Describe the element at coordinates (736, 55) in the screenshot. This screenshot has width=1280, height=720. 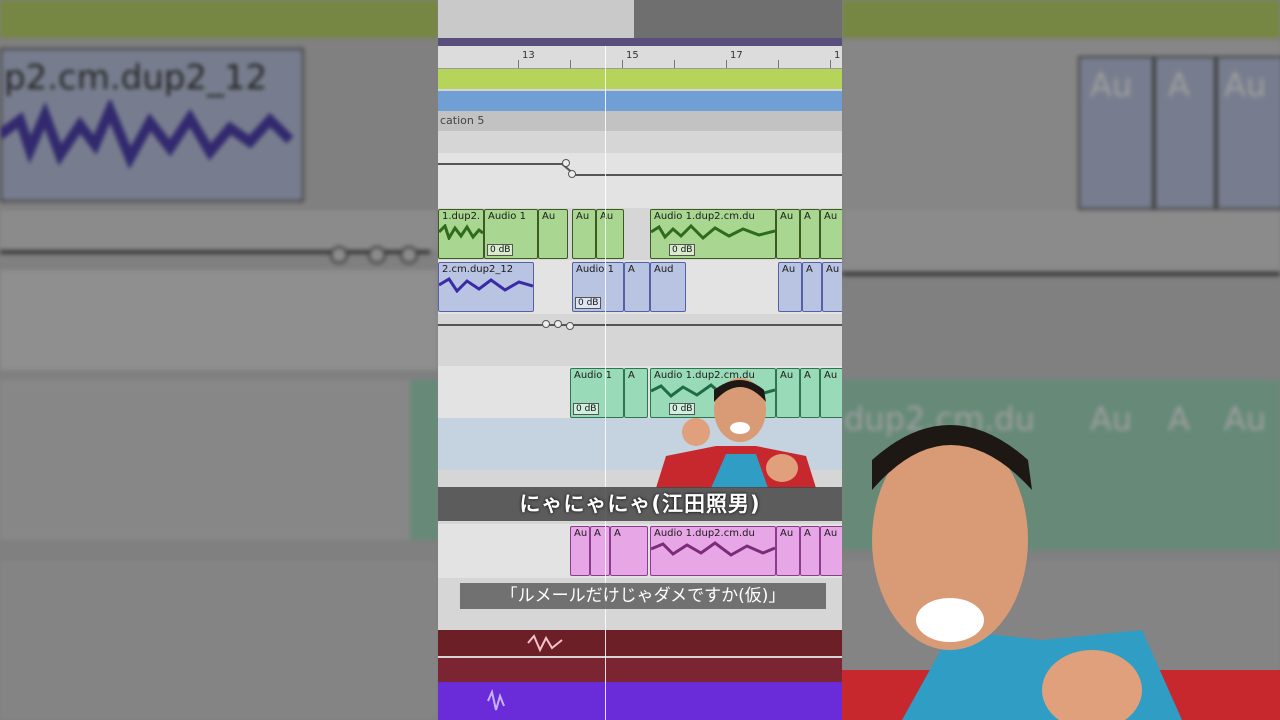
I see `bar-number: 17` at that location.